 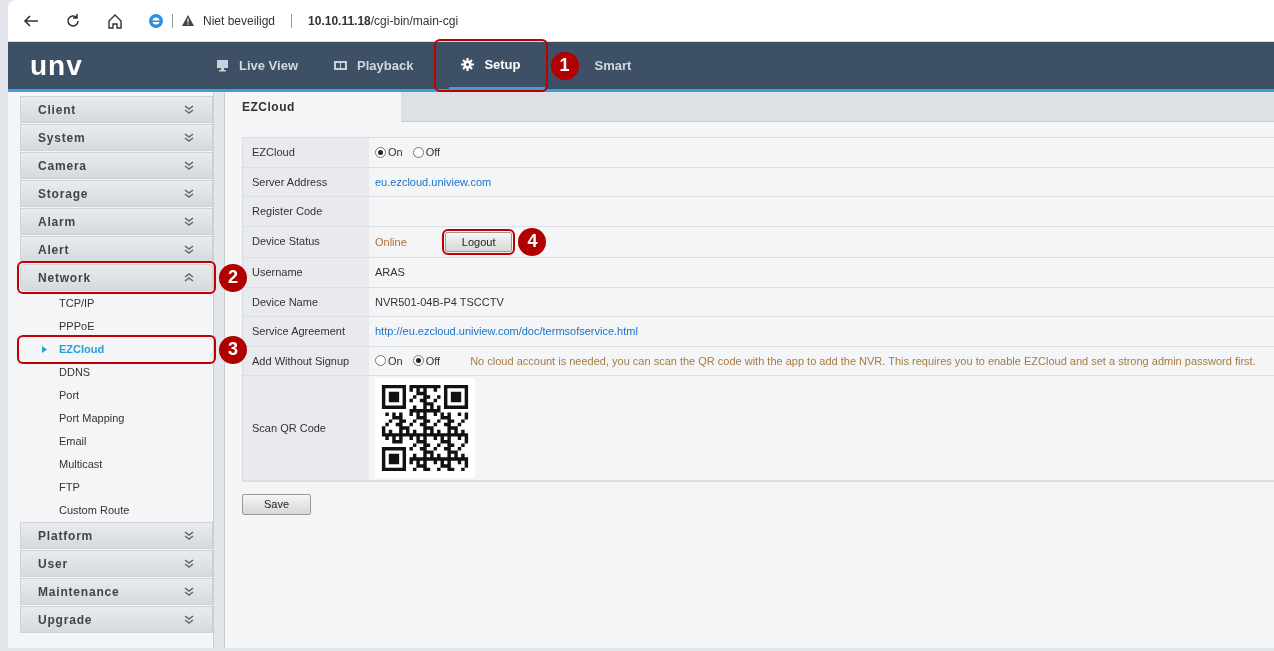 What do you see at coordinates (619, 65) in the screenshot?
I see `nav-tab: Smart` at bounding box center [619, 65].